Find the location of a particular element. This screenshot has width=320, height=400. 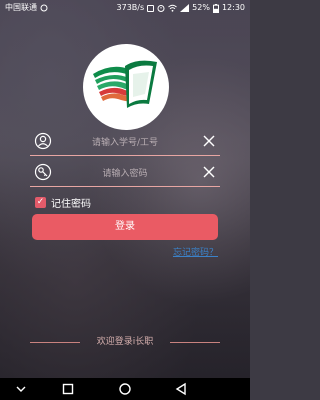

clear-password-icon is located at coordinates (209, 172).